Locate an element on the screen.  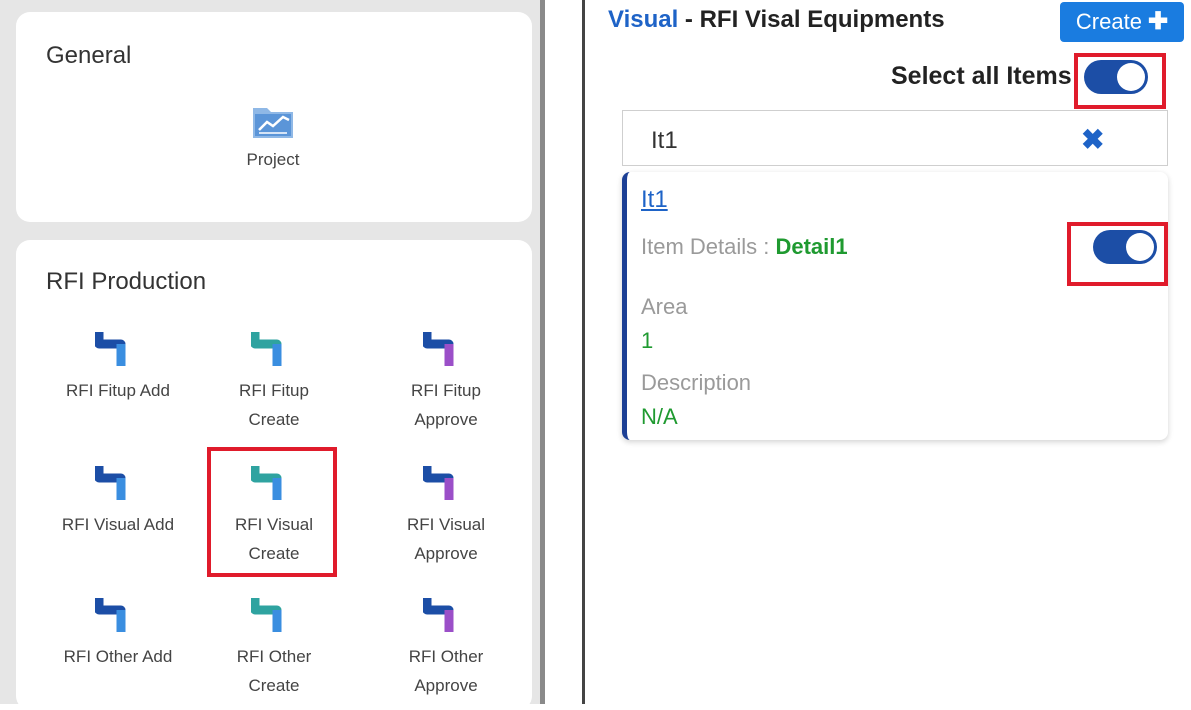
tile-rfi-other-approve: RFI Other Approve is located at coordinates (446, 647).